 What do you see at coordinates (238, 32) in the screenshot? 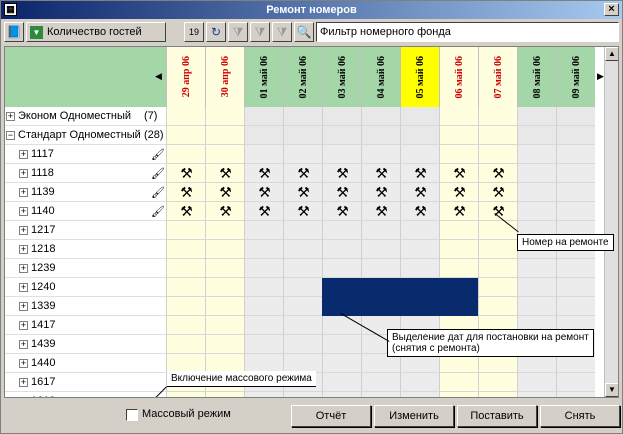
I see `filter-icon: ⧩` at bounding box center [238, 32].